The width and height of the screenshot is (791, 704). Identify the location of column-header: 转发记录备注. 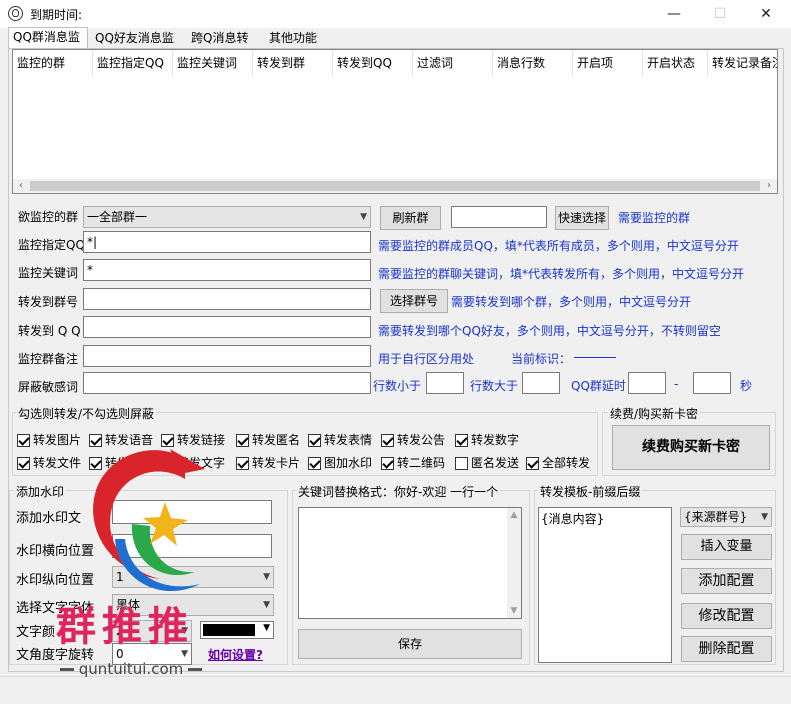
(742, 63).